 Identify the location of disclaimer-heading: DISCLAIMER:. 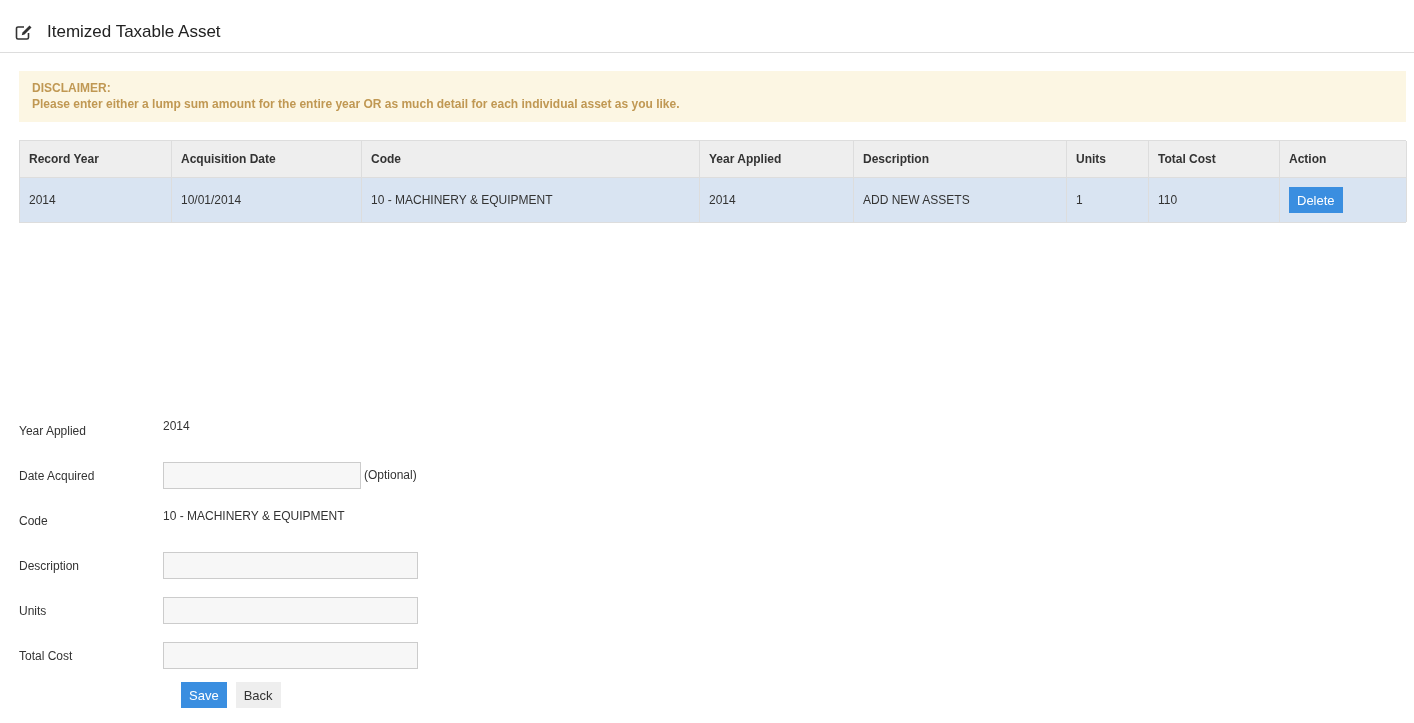
(72, 88).